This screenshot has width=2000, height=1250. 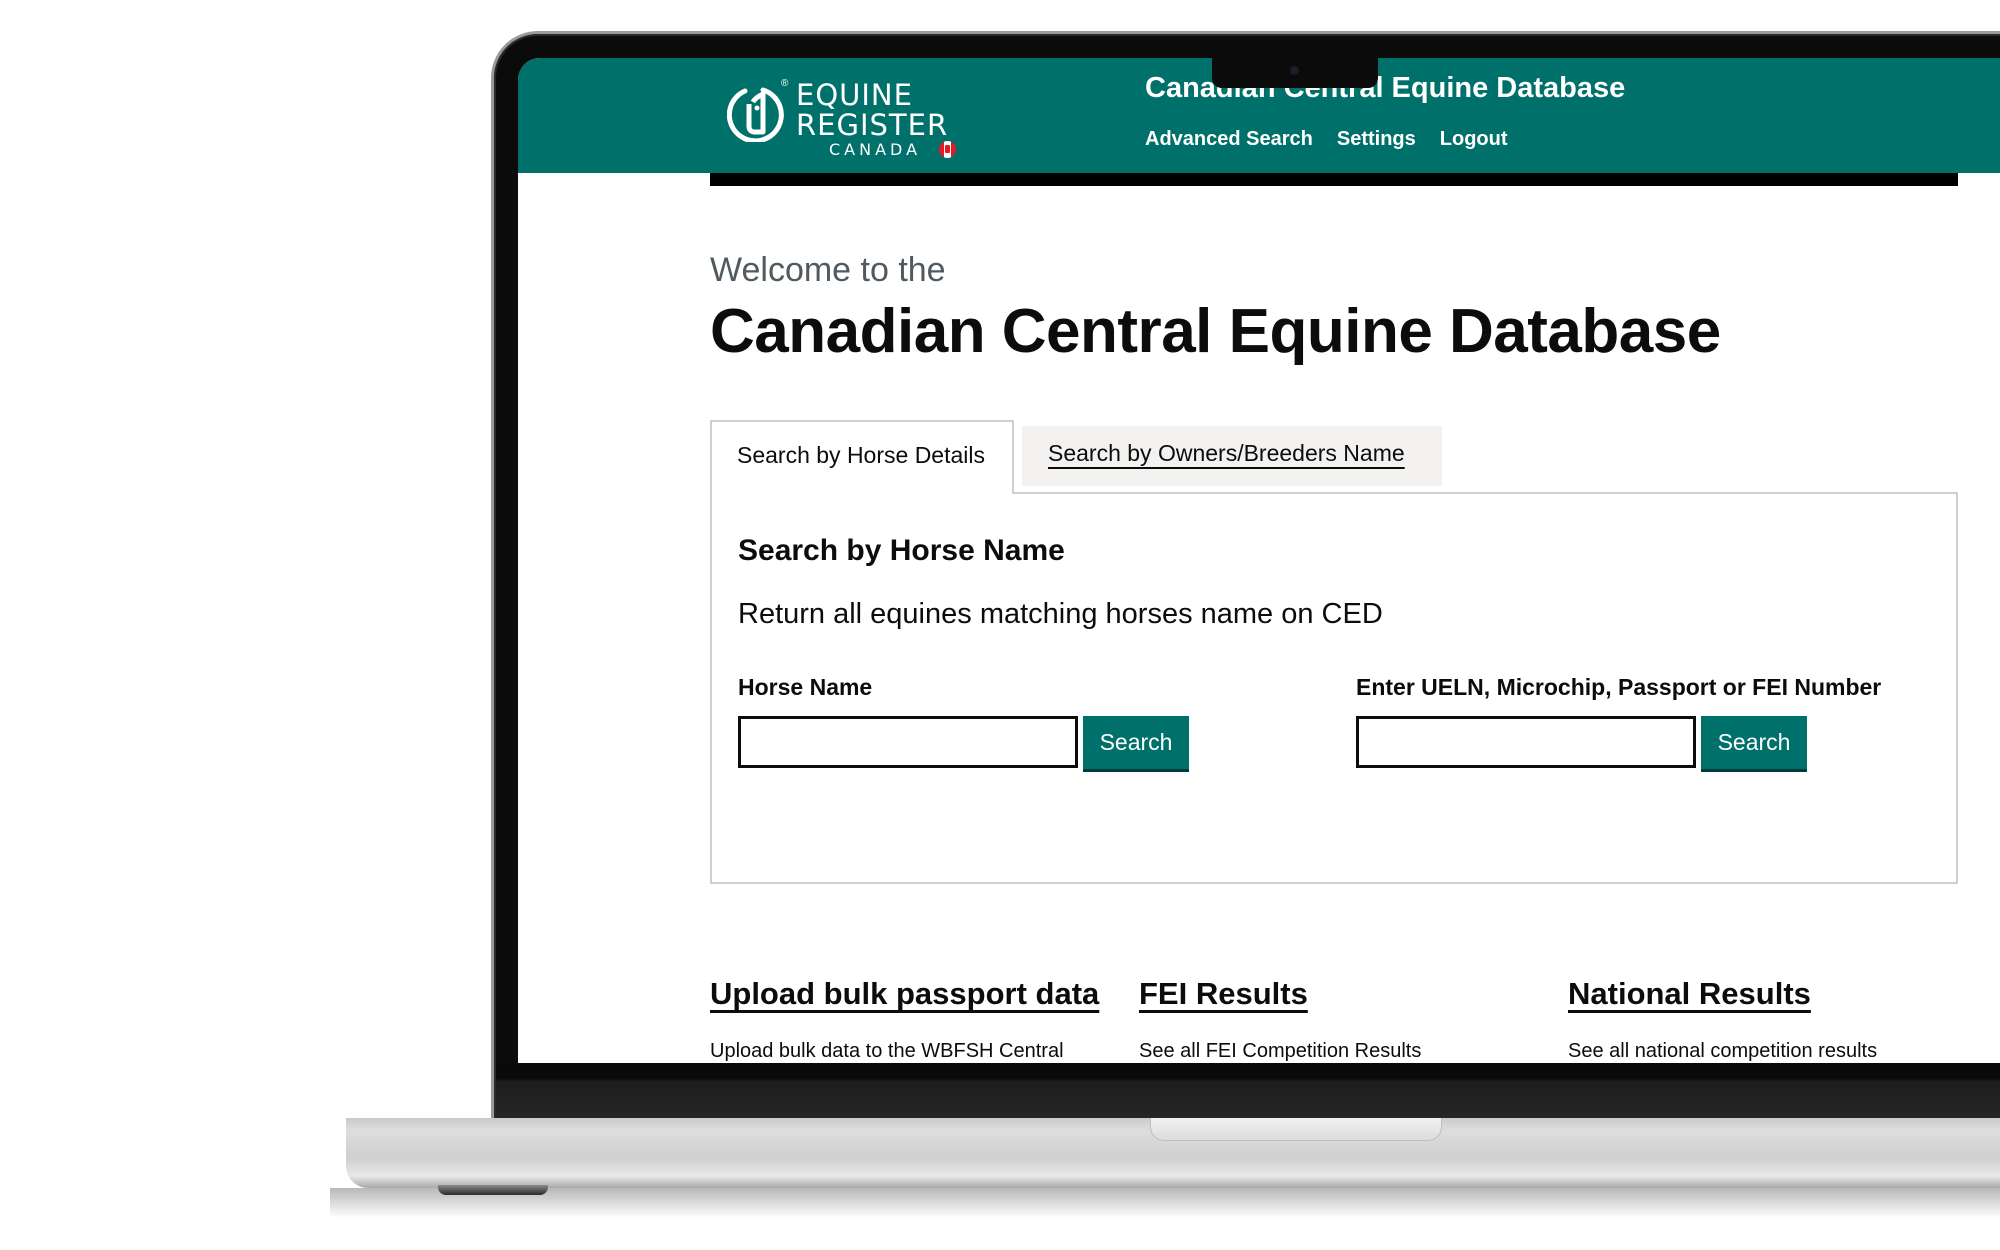 I want to click on header-nav: Advanced Search Settings Logout, so click(x=1326, y=139).